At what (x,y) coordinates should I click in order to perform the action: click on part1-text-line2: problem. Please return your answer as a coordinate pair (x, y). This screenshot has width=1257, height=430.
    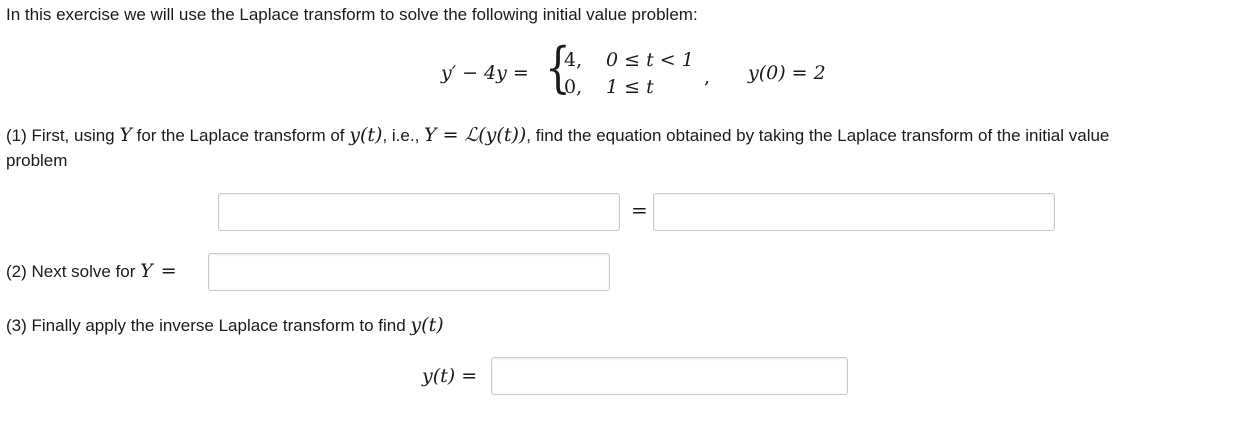
    Looking at the image, I should click on (37, 160).